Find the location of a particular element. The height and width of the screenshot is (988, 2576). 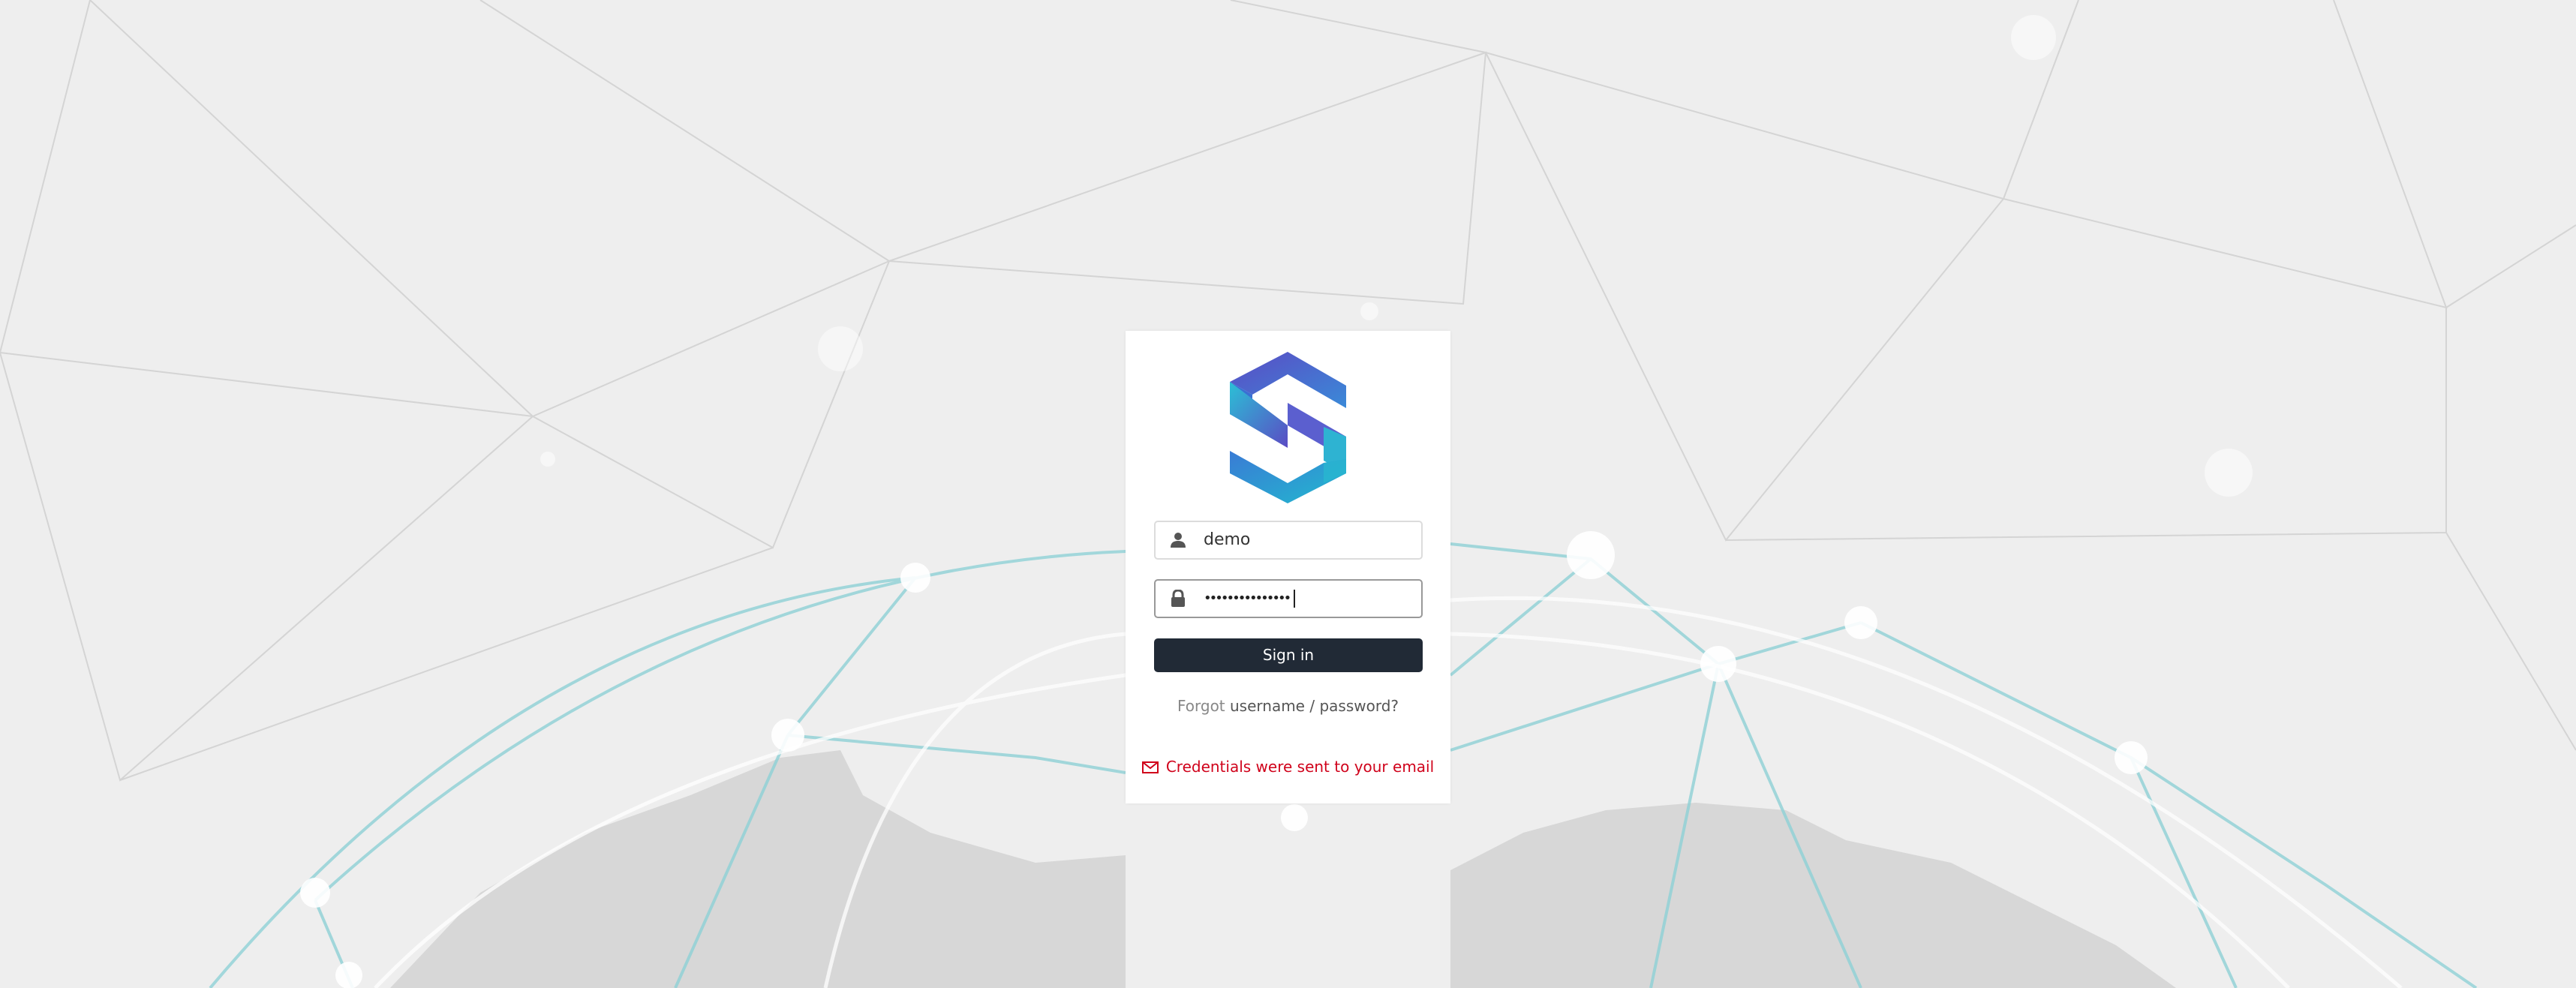

lock-icon is located at coordinates (1178, 598).